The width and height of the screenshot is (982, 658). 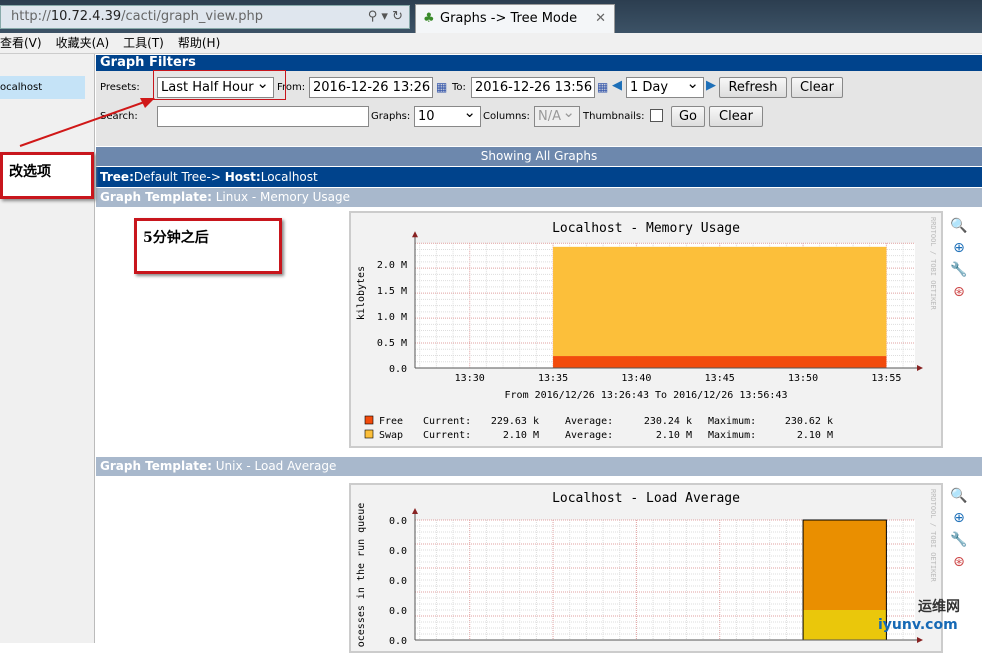 I want to click on x-tick-label: 13:40, so click(x=636, y=378).